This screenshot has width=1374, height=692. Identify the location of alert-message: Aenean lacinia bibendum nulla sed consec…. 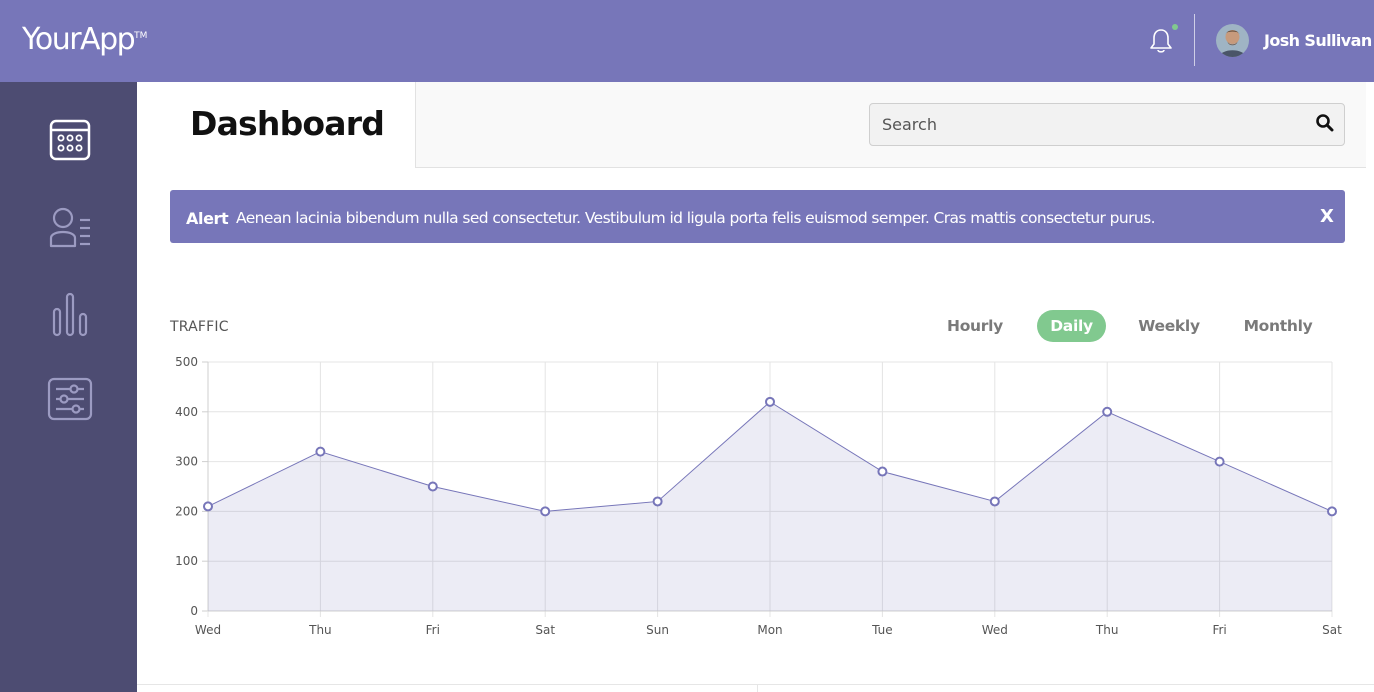
(696, 218).